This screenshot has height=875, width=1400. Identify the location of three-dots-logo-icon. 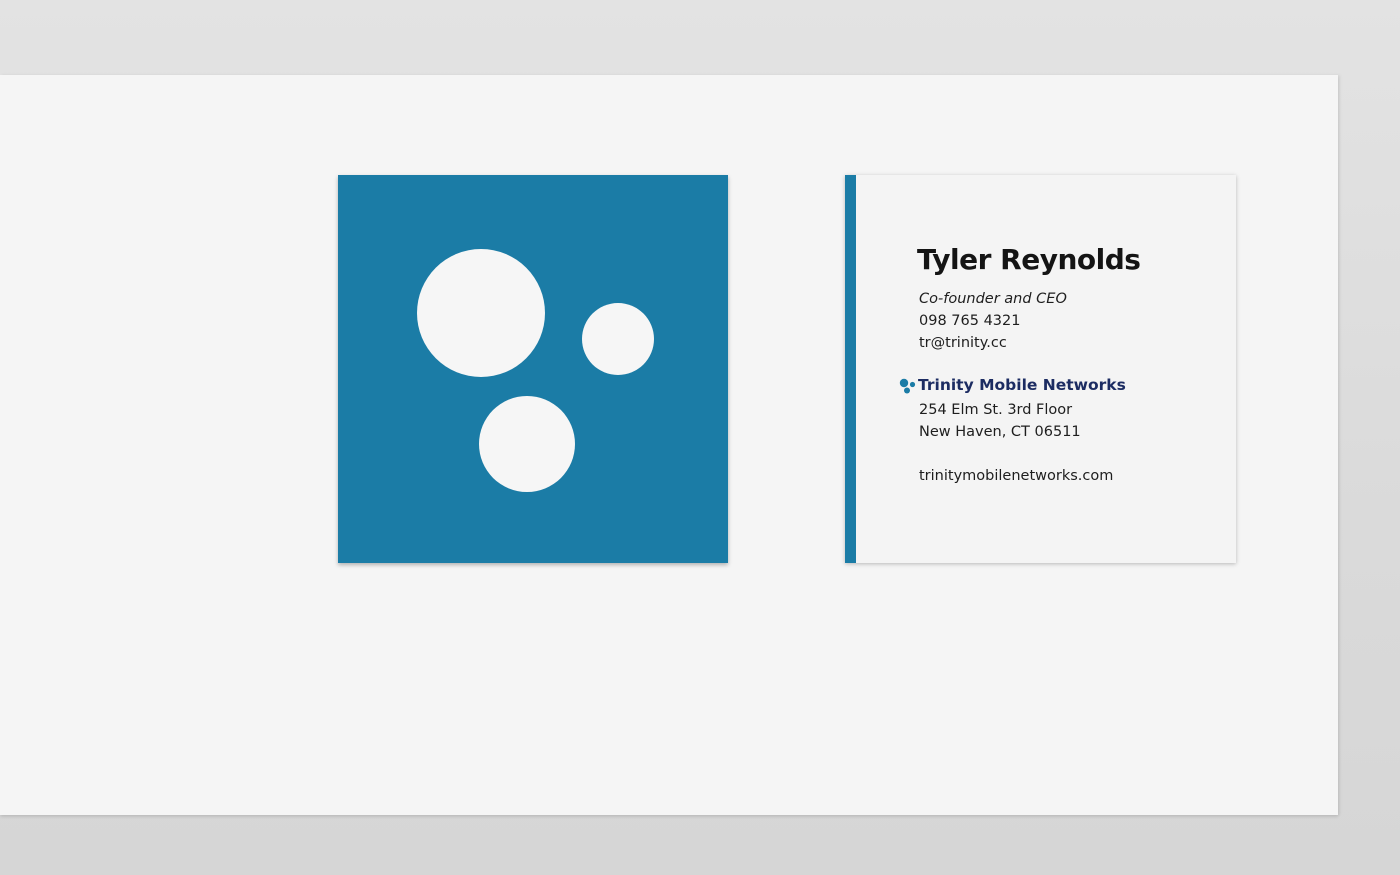
(907, 386).